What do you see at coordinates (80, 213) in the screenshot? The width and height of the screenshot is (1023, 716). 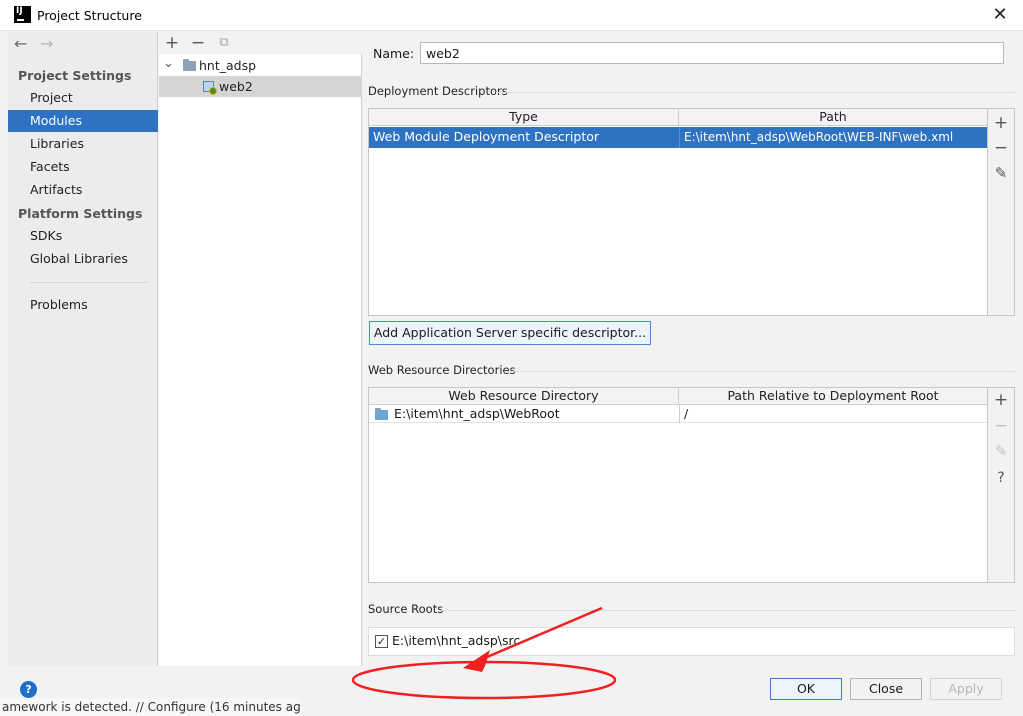 I see `platform-settings-header: Platform Settings` at bounding box center [80, 213].